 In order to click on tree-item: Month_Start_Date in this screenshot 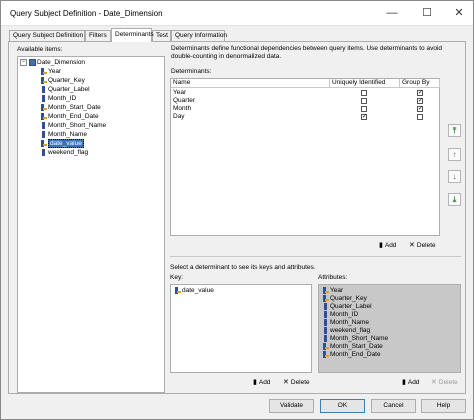, I will do `click(70, 108)`.